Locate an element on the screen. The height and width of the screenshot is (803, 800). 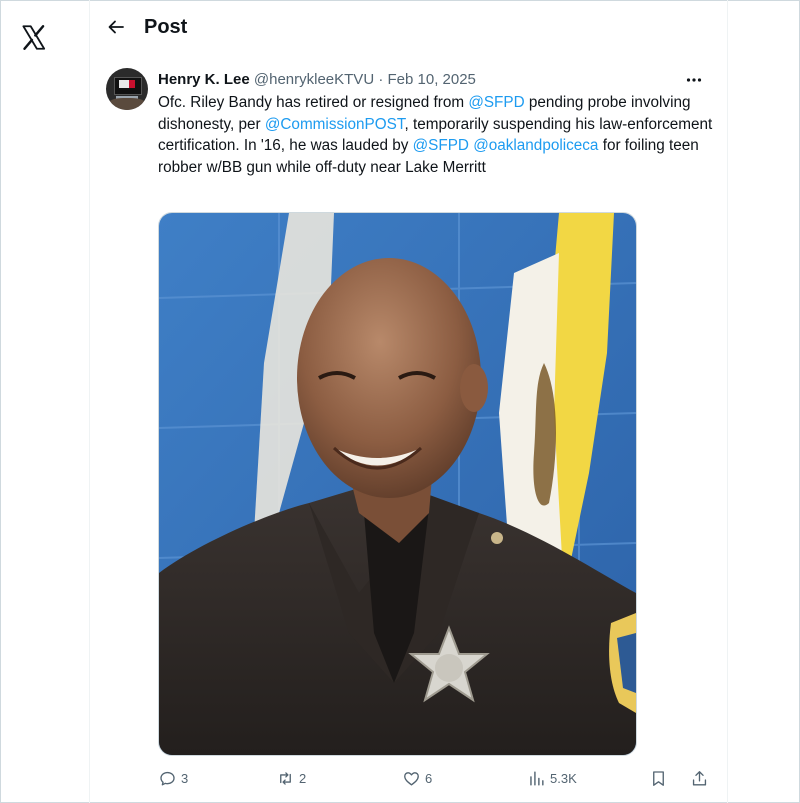
reply-icon is located at coordinates (167, 778).